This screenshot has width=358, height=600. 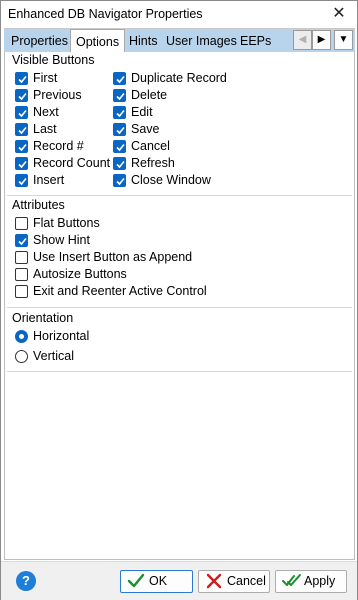 What do you see at coordinates (105, 14) in the screenshot?
I see `window-title: Enhanced DB Navigator Properties` at bounding box center [105, 14].